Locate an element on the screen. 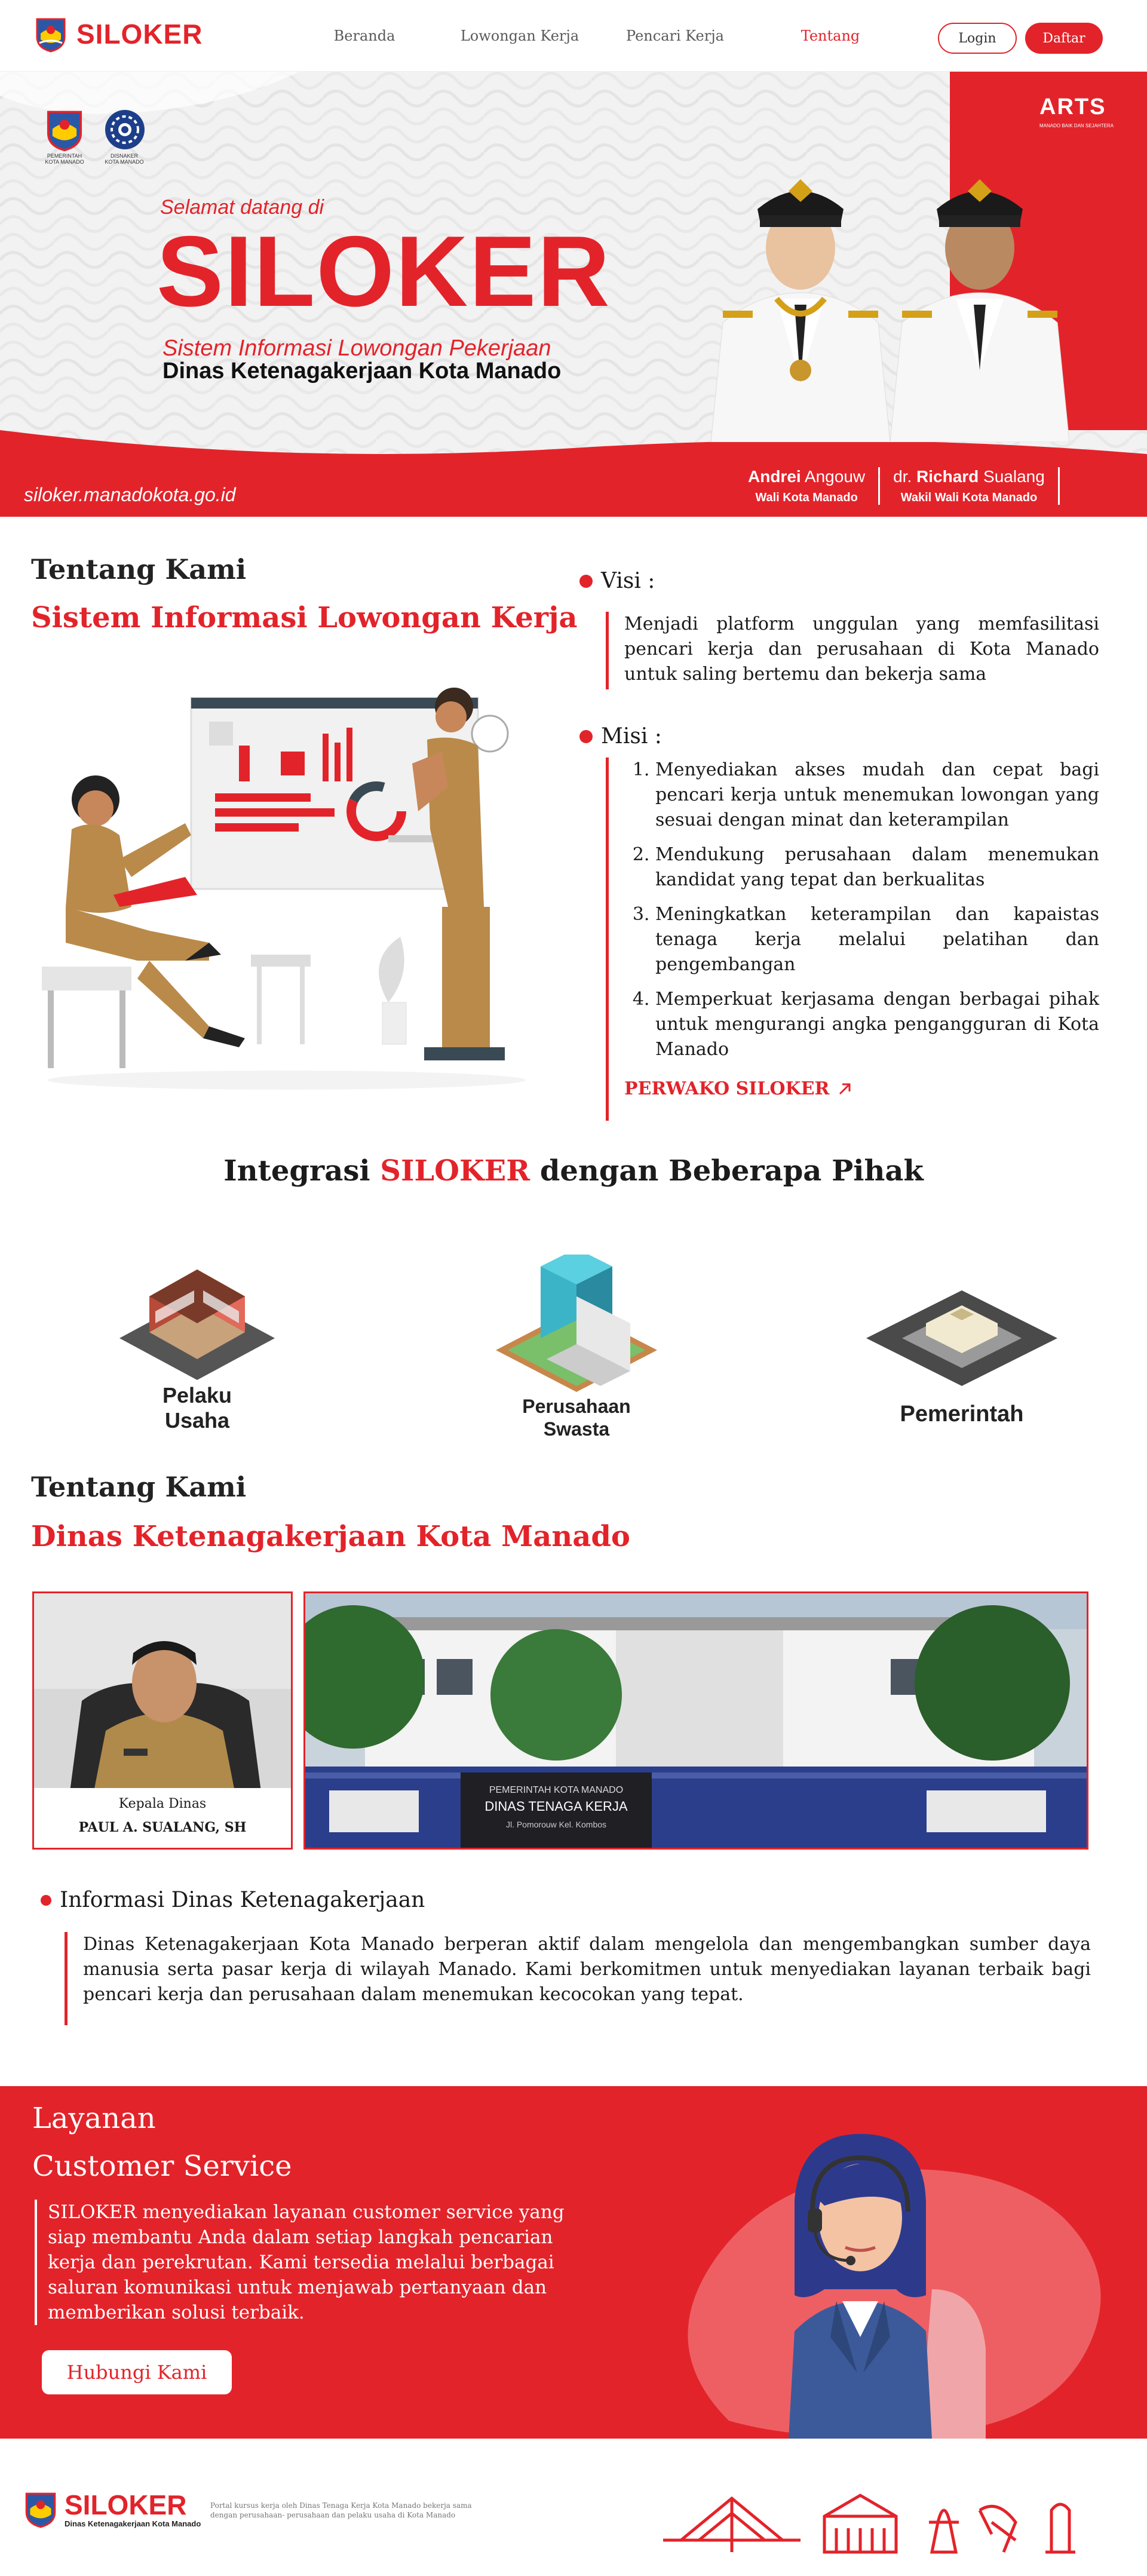  pemkot-crest-icon is located at coordinates (64, 131).